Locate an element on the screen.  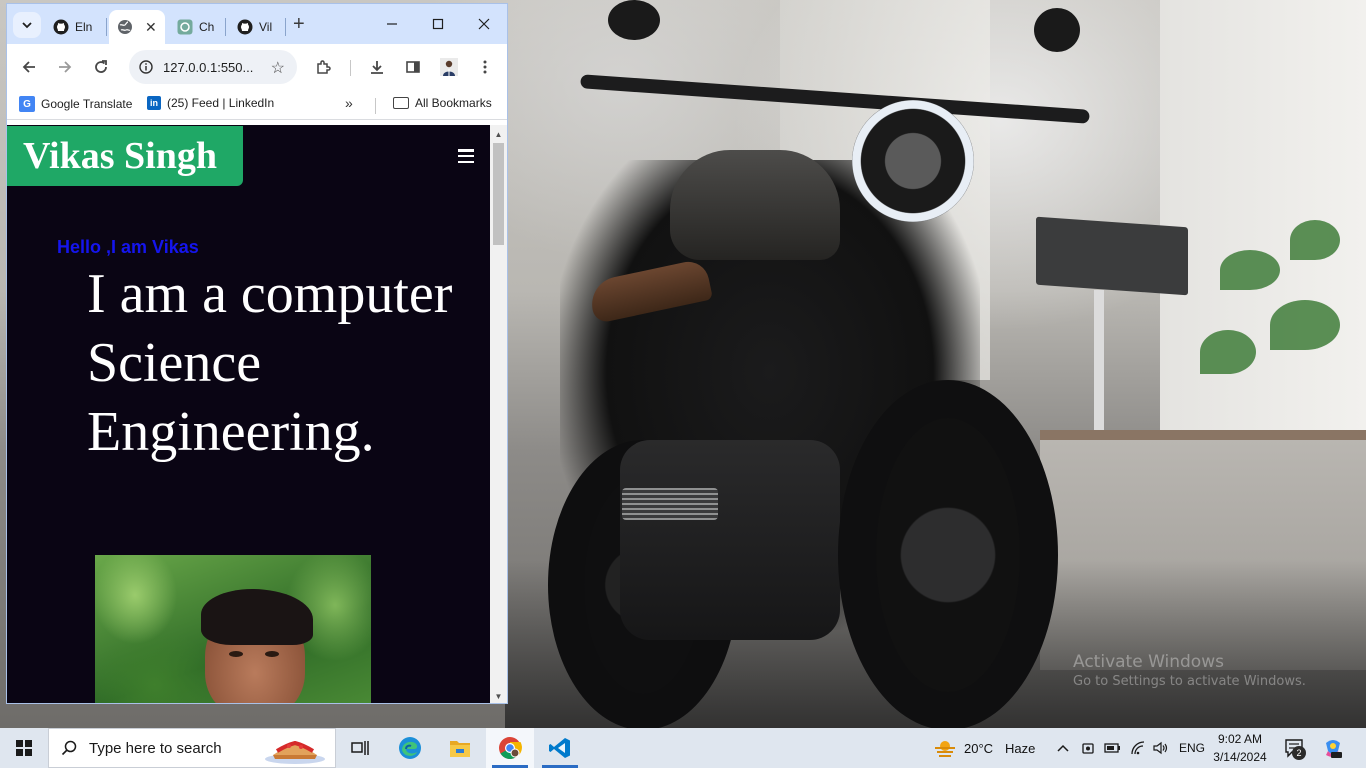
chrome-icon is located at coordinates (510, 748).